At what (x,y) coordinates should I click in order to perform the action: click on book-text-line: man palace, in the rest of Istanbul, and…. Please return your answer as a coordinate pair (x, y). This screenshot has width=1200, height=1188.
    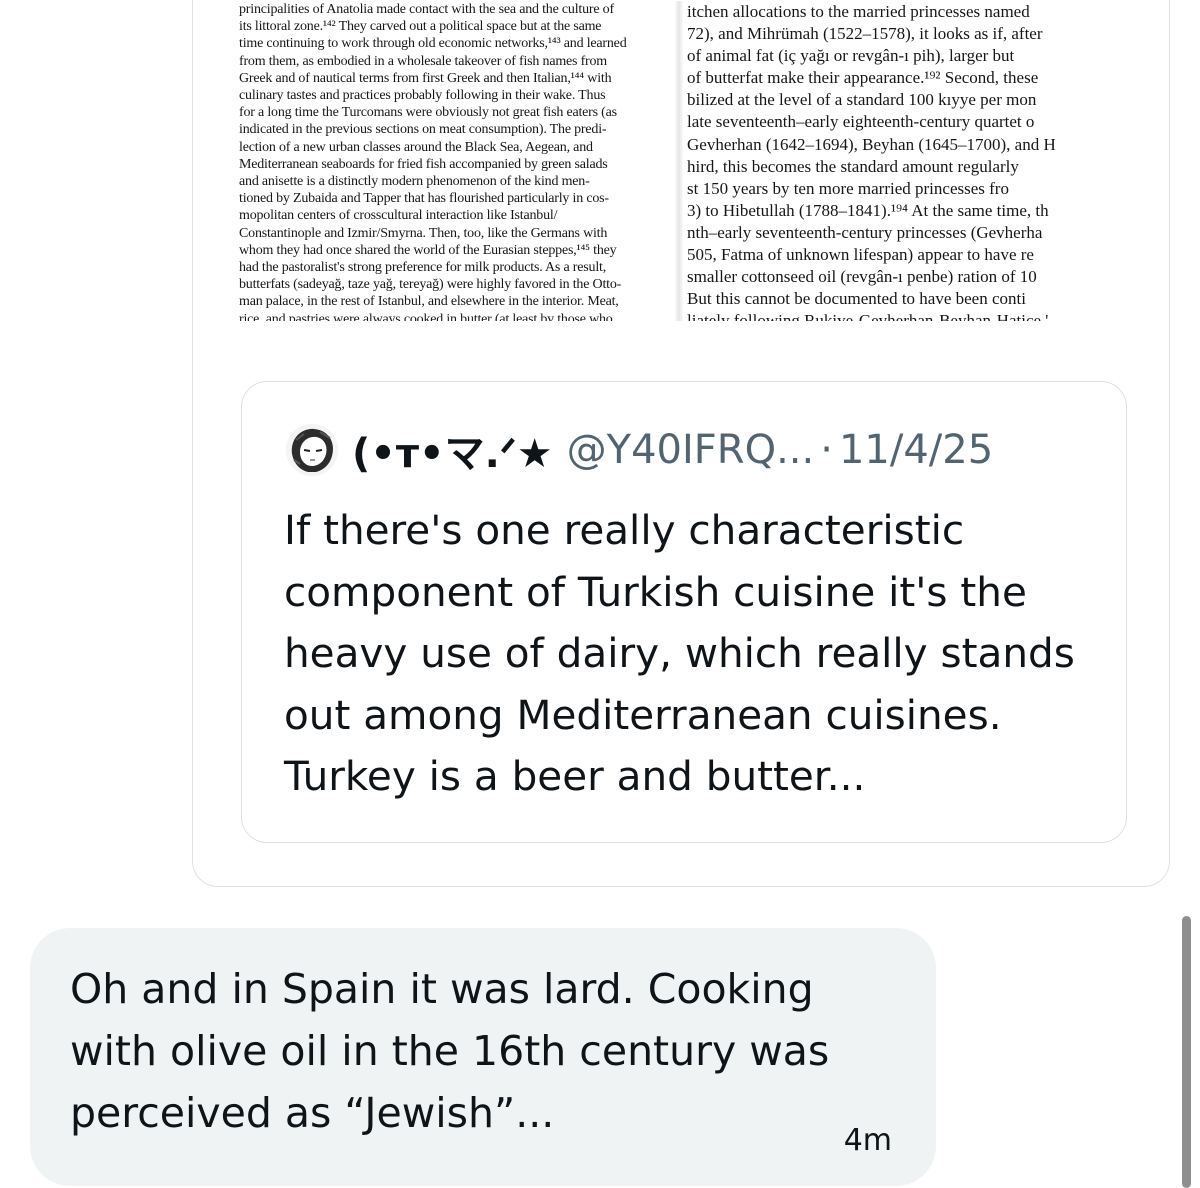
    Looking at the image, I should click on (429, 302).